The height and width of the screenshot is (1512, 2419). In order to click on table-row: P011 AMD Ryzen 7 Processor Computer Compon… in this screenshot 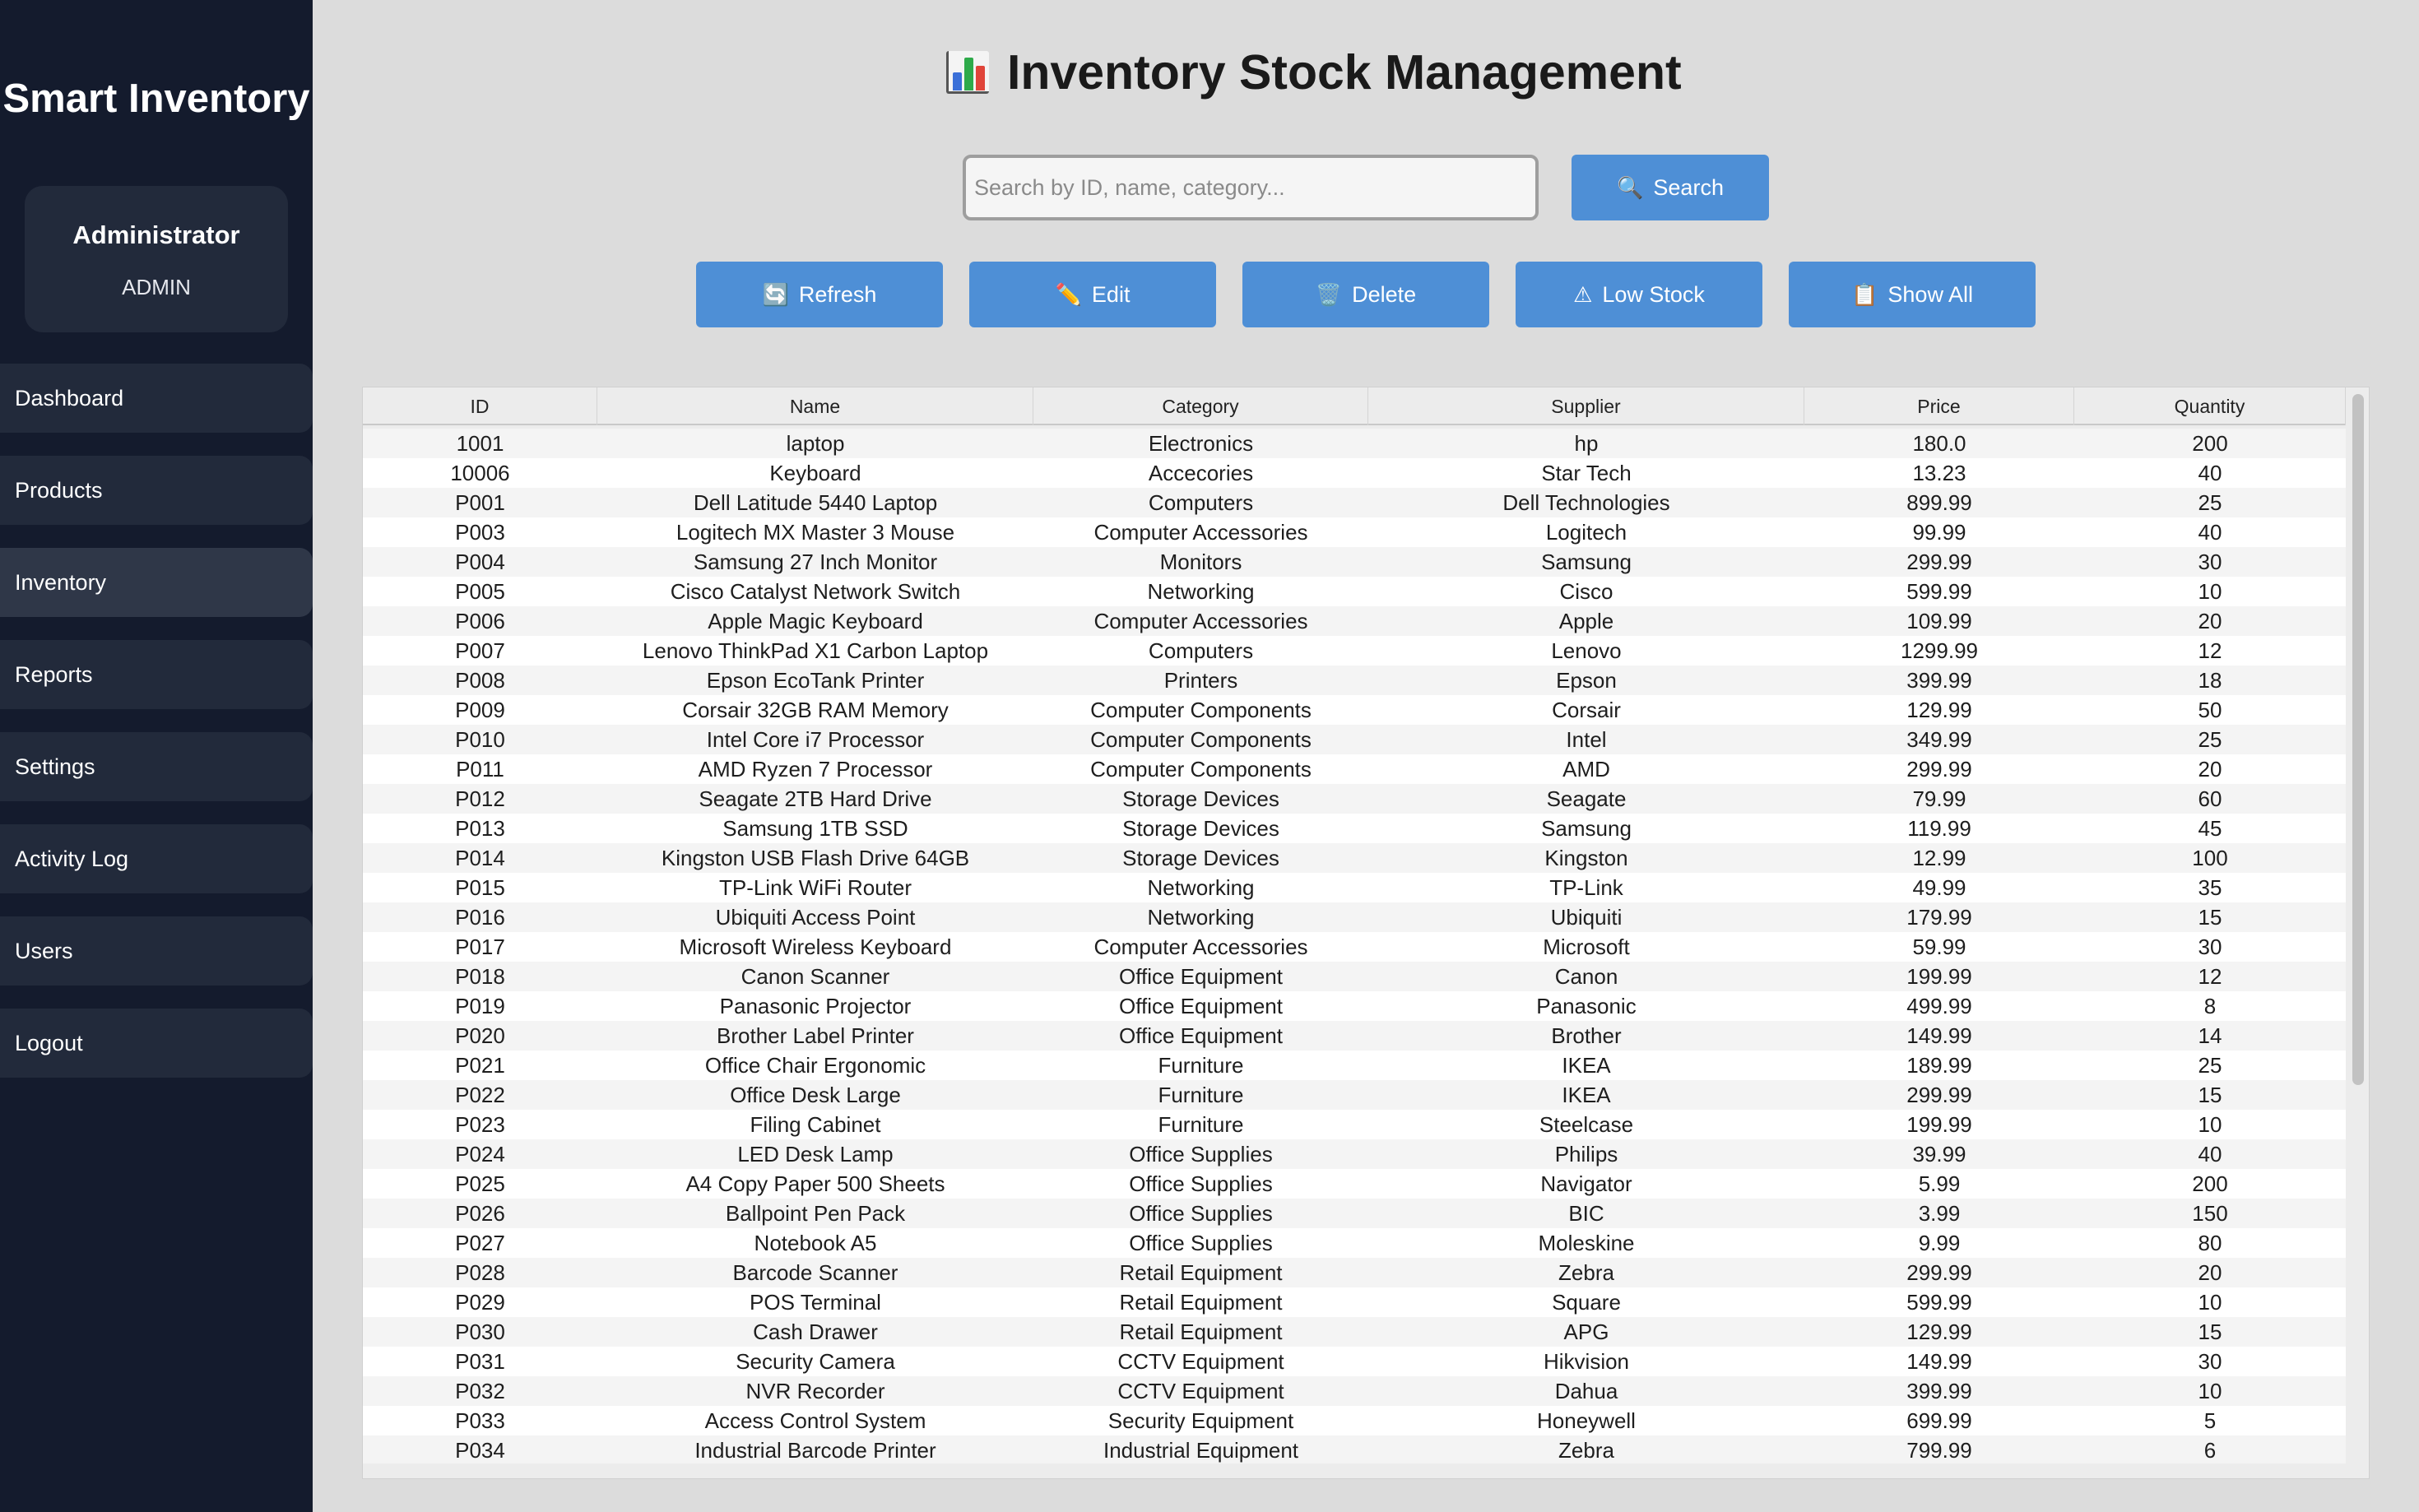, I will do `click(1354, 769)`.